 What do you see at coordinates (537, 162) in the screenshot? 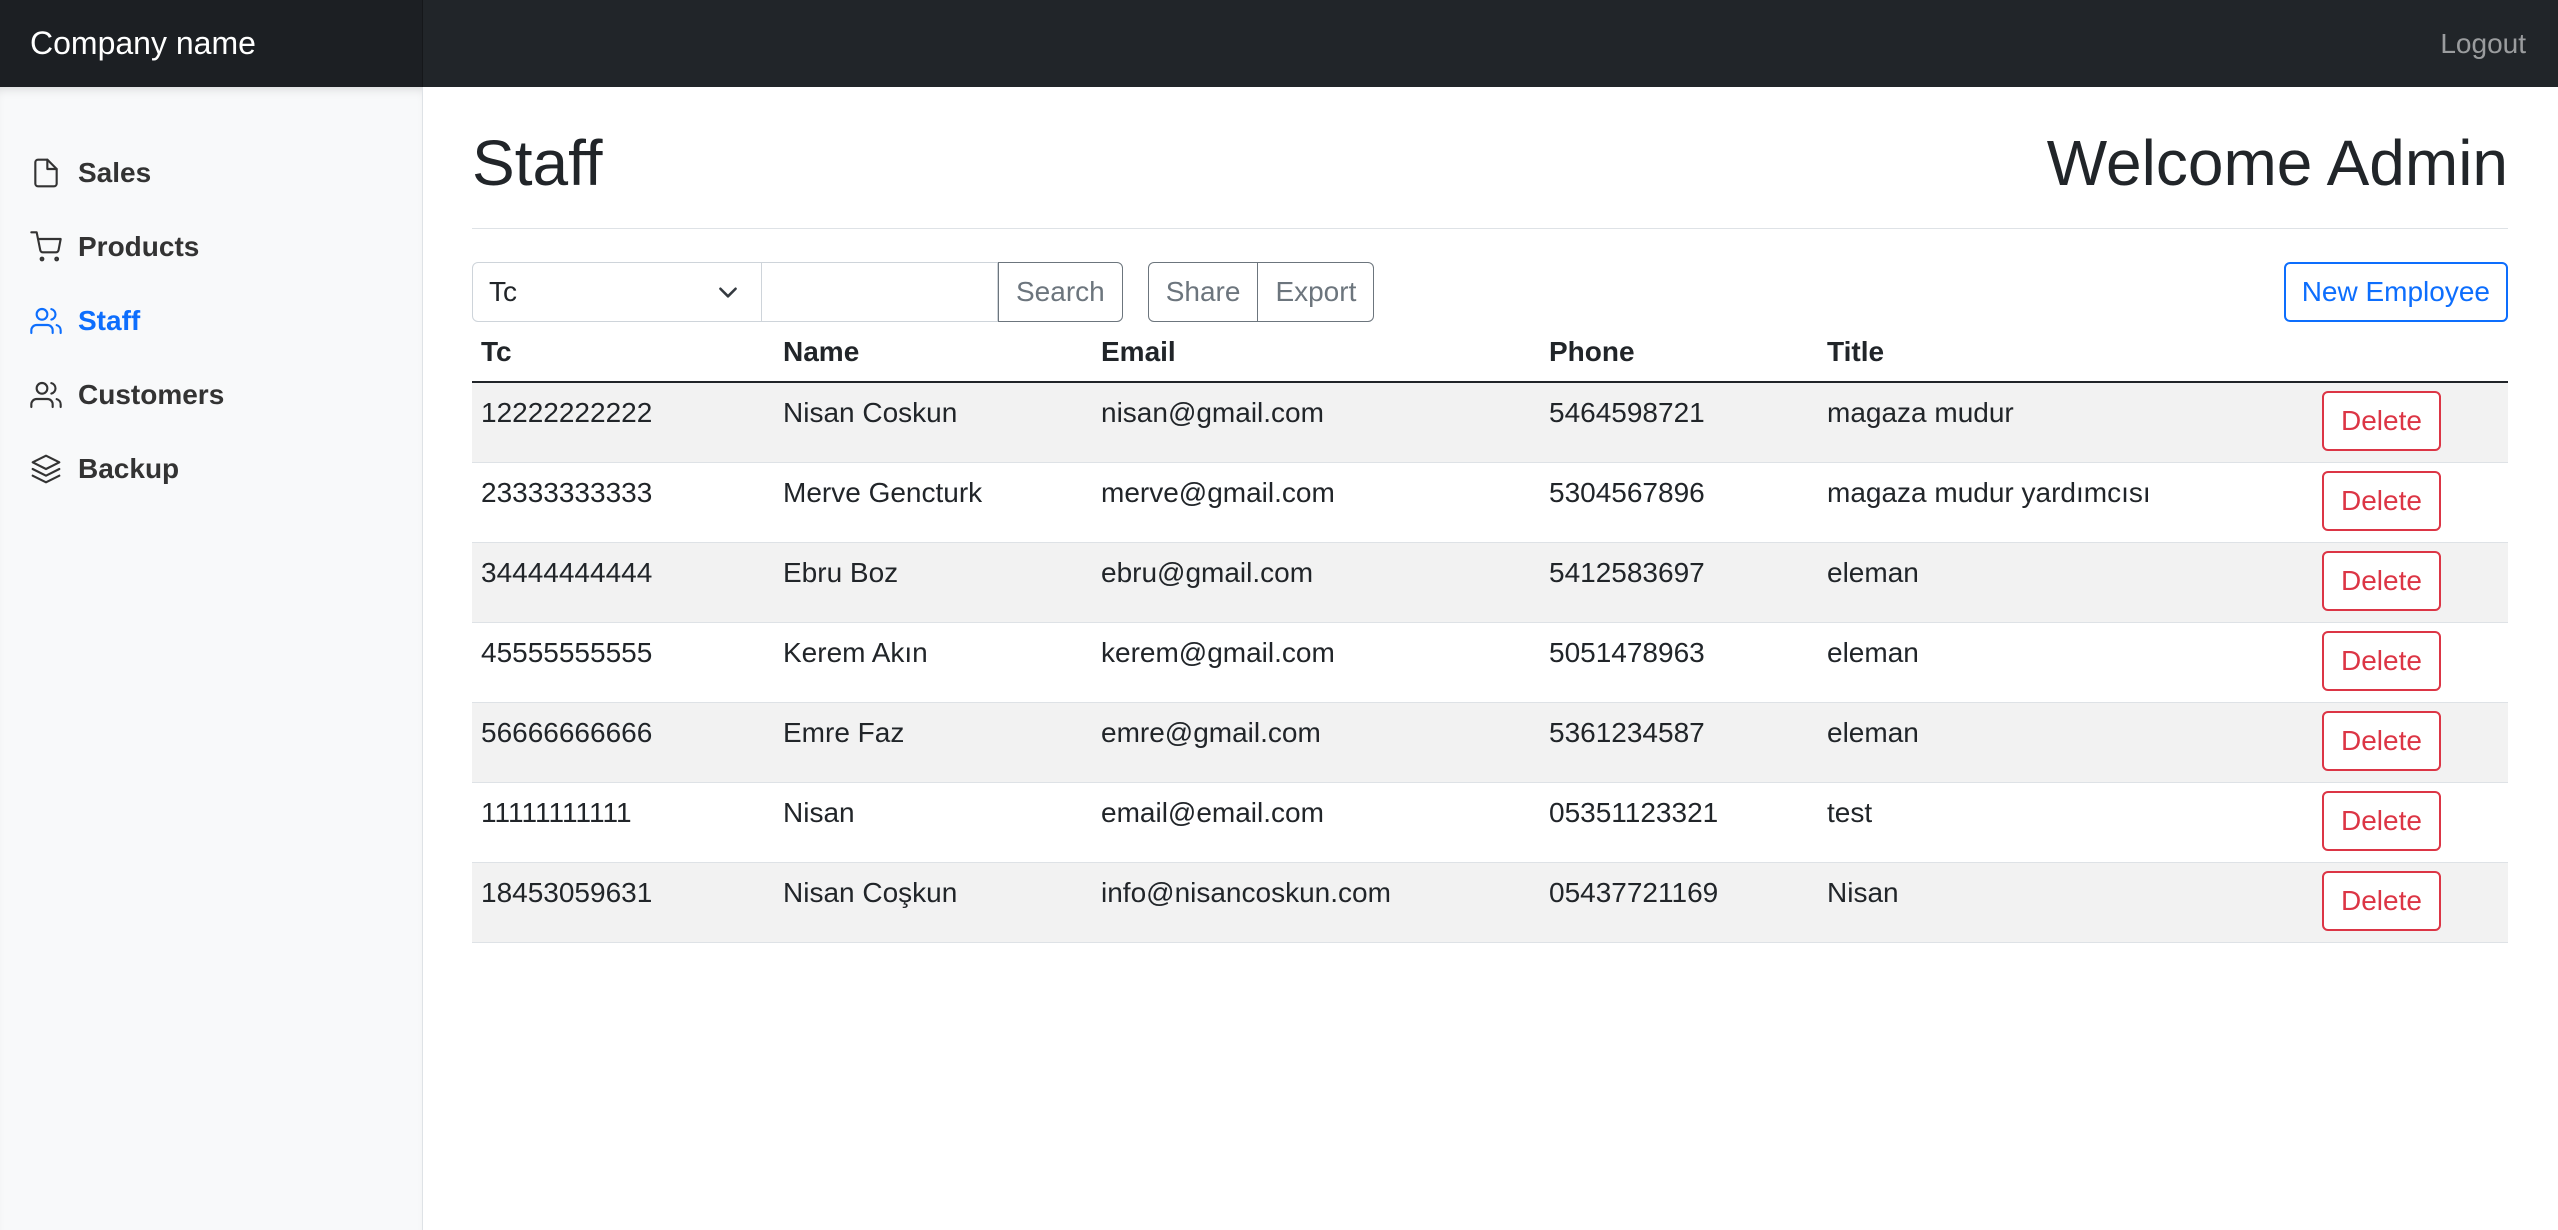
I see `page-title: Staff` at bounding box center [537, 162].